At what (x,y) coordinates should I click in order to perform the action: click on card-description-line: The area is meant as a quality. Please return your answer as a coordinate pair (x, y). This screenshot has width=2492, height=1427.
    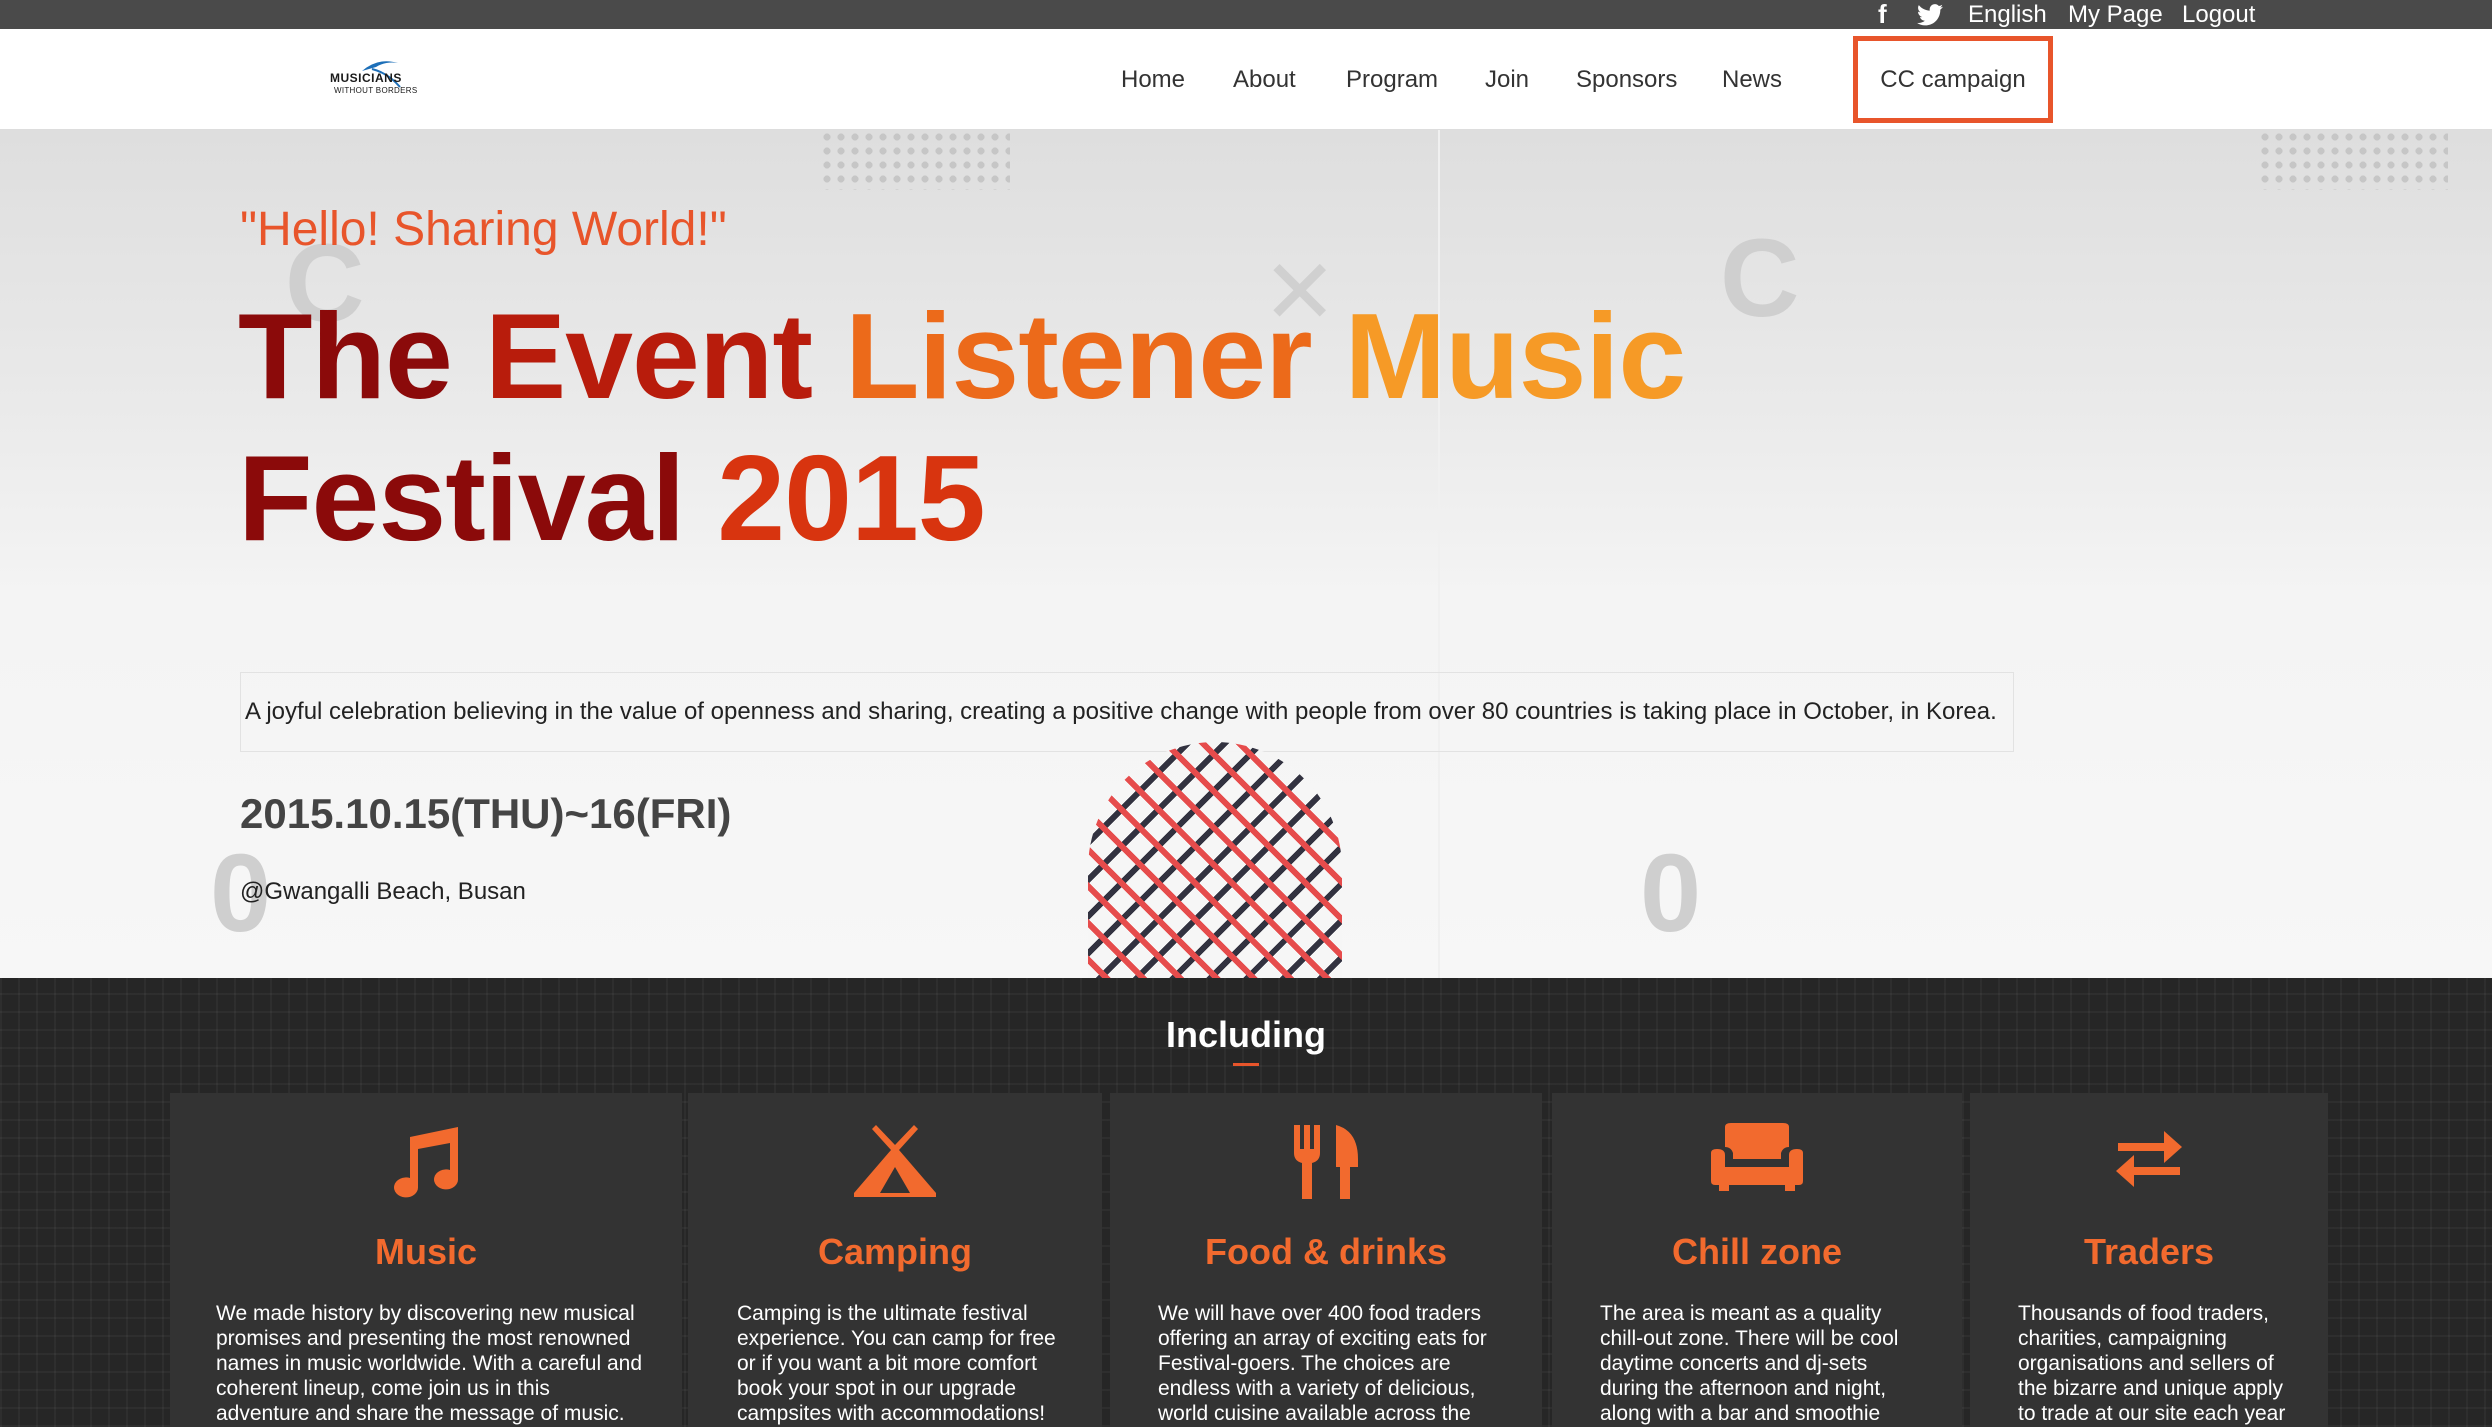
    Looking at the image, I should click on (1741, 1313).